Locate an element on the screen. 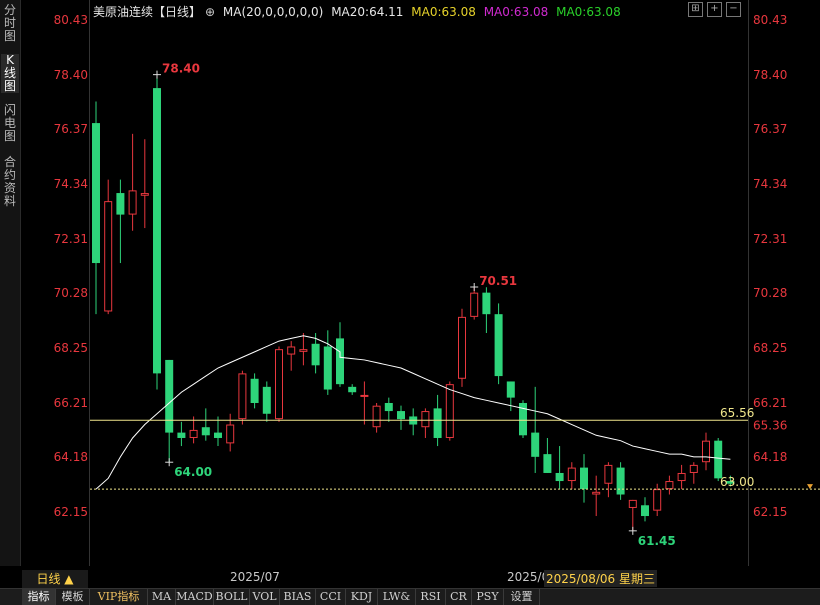 This screenshot has height=605, width=820. indicator-tab: RSI is located at coordinates (431, 597).